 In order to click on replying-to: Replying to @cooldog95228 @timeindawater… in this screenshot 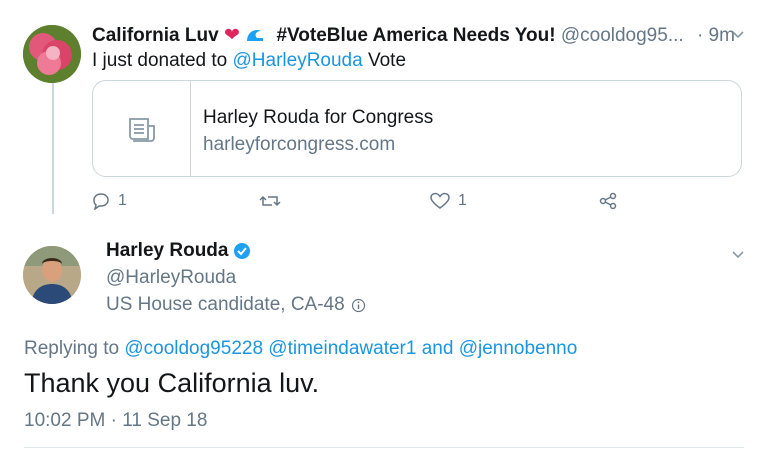, I will do `click(301, 348)`.